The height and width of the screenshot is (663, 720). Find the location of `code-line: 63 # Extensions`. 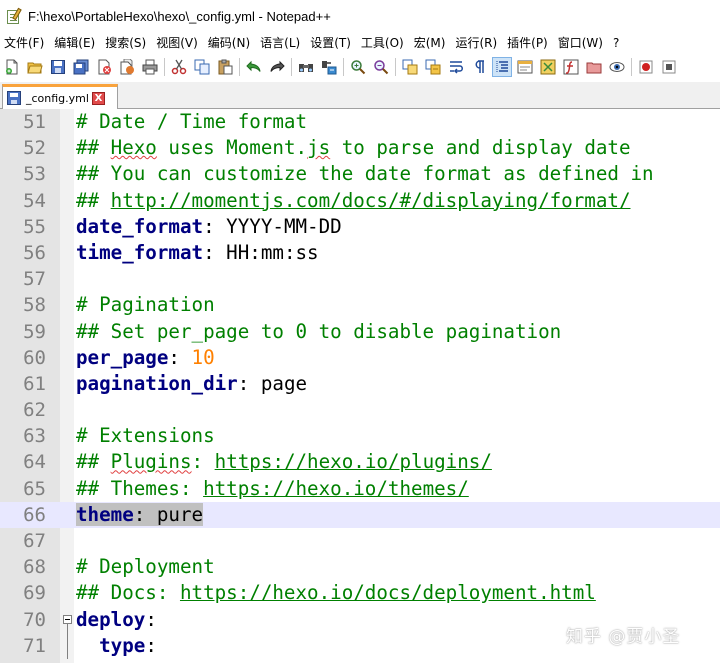

code-line: 63 # Extensions is located at coordinates (360, 436).